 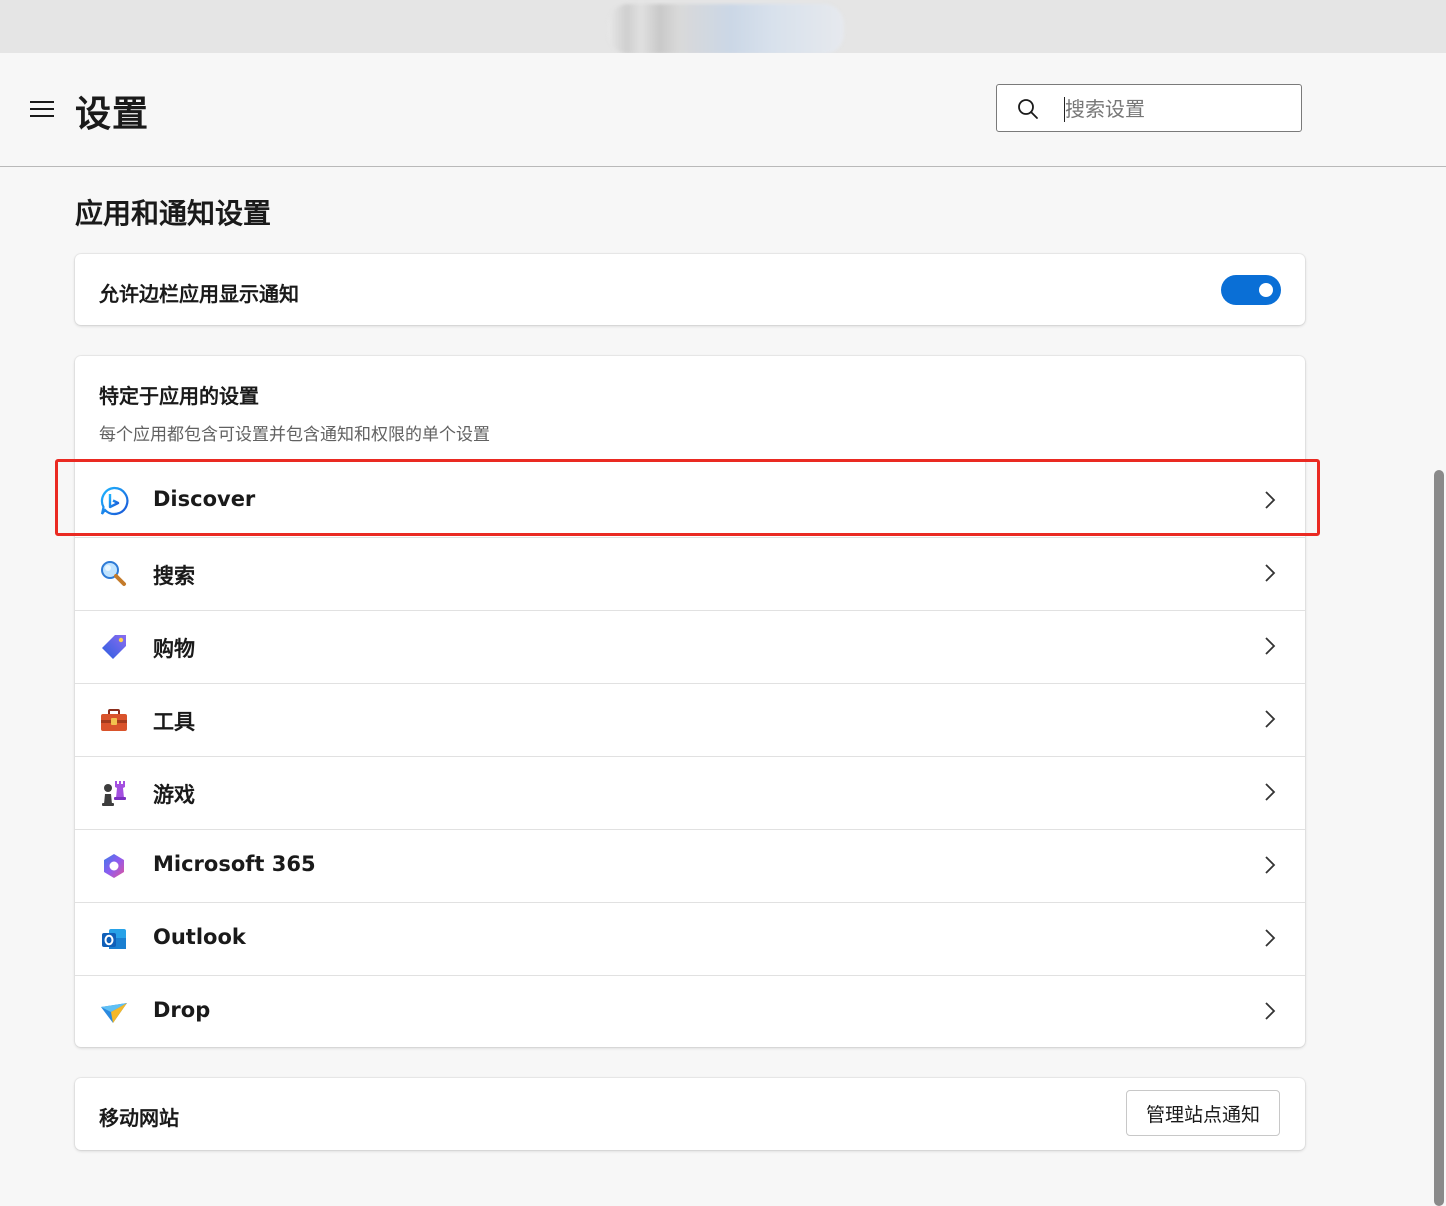 What do you see at coordinates (179, 396) in the screenshot?
I see `app-settings-heading: 特定于应用的设置` at bounding box center [179, 396].